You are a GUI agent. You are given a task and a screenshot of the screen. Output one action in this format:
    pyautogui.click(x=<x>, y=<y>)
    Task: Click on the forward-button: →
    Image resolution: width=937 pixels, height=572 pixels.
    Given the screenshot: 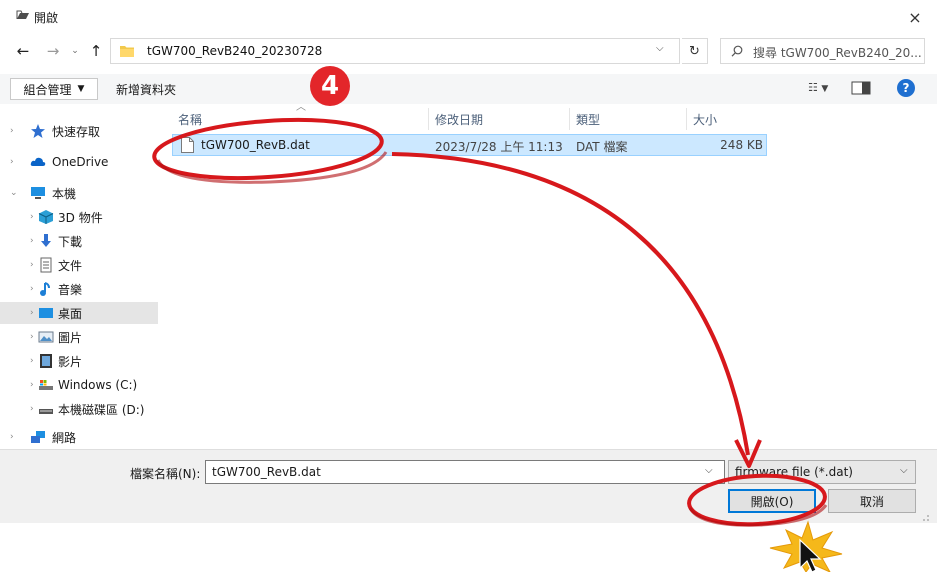 What is the action you would take?
    pyautogui.click(x=53, y=51)
    